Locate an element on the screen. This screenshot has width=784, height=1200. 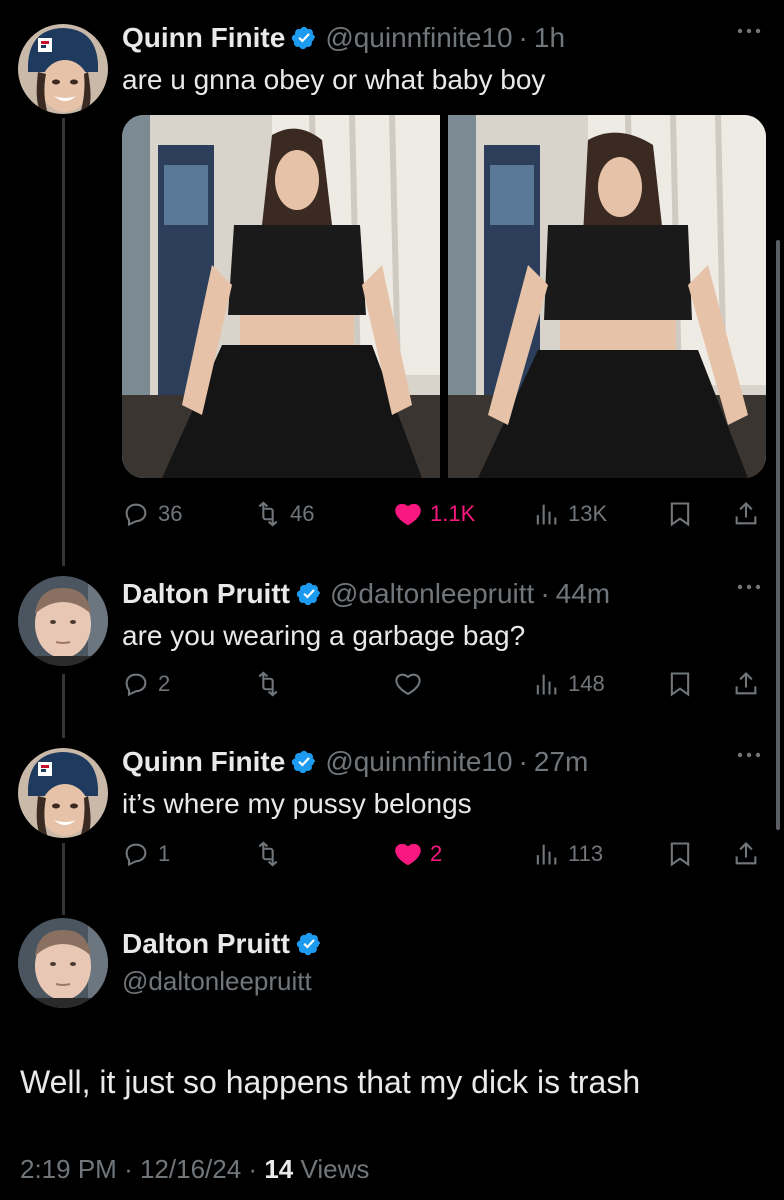
like-count: 1.1K is located at coordinates (453, 513).